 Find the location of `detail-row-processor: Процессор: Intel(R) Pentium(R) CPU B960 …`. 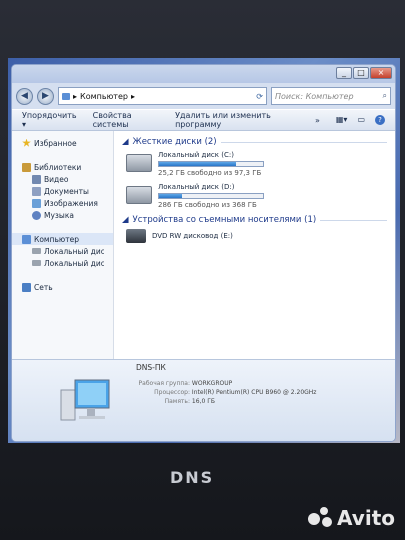

detail-row-processor: Процессор: Intel(R) Pentium(R) CPU B960 … is located at coordinates (235, 392).